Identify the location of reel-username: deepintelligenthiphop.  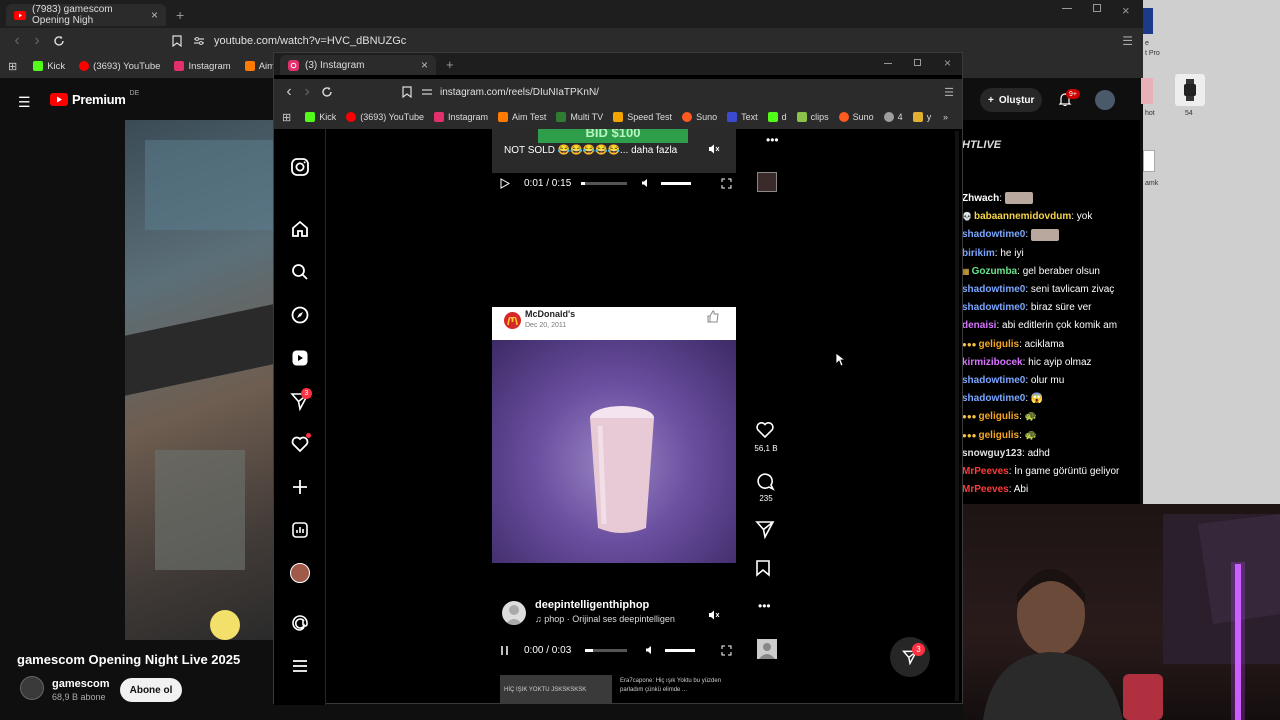
(592, 605).